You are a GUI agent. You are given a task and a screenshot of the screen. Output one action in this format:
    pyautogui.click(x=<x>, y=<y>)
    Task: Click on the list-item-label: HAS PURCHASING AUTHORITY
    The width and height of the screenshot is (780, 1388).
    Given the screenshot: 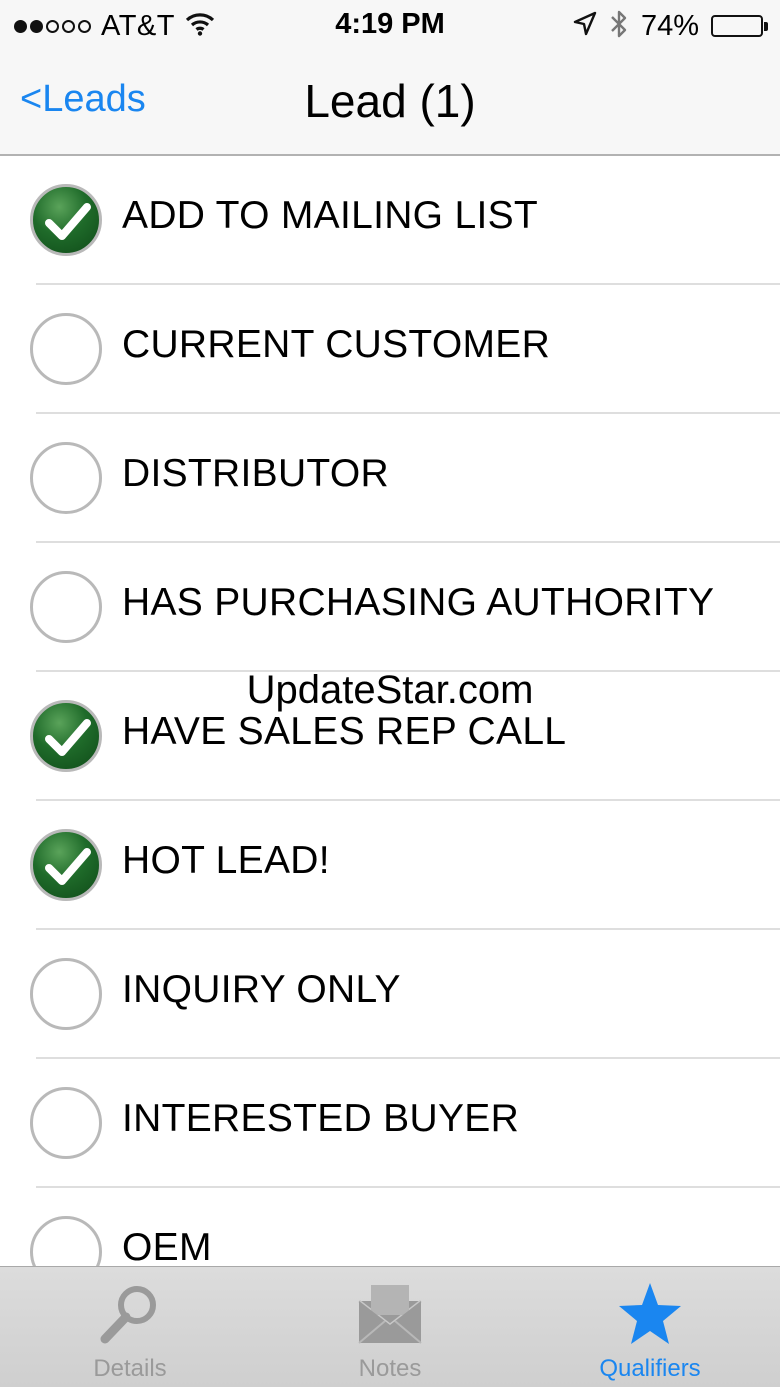 What is the action you would take?
    pyautogui.click(x=418, y=602)
    